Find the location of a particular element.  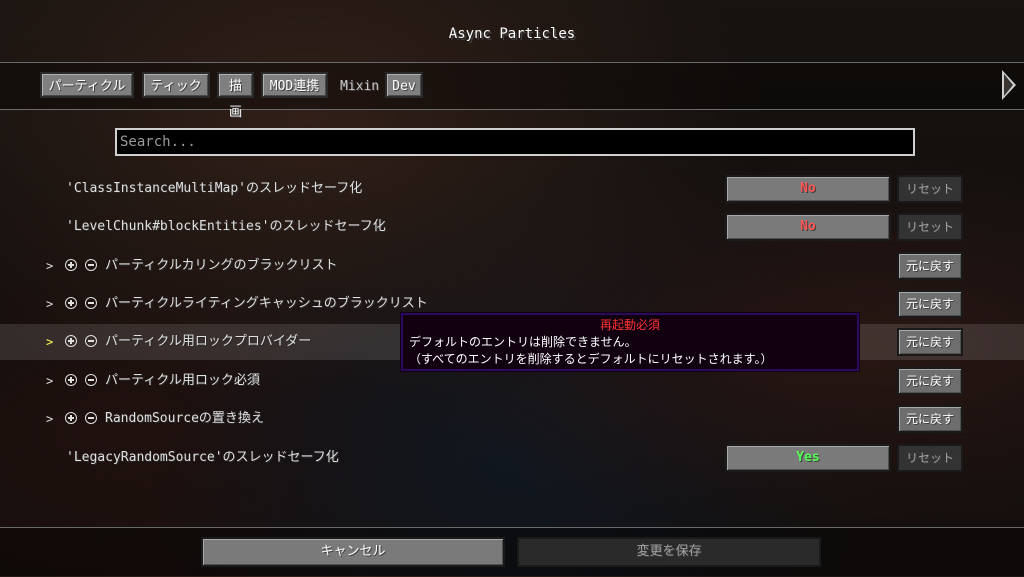

row-label: パーティクルライティングキャッシュのブラックリスト is located at coordinates (266, 303).